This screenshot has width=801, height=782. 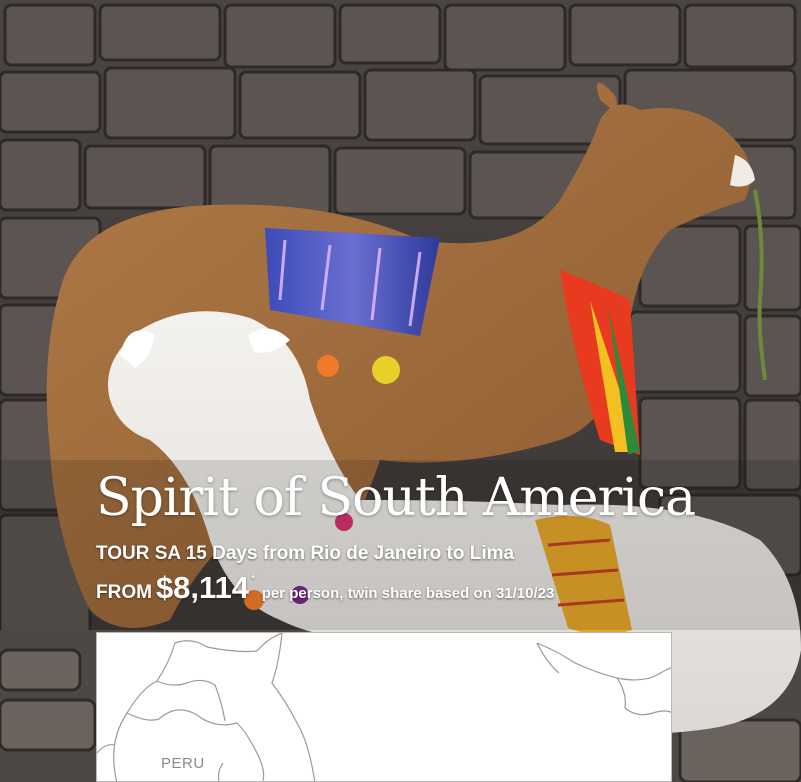 What do you see at coordinates (183, 763) in the screenshot?
I see `map-label-peru: PERU` at bounding box center [183, 763].